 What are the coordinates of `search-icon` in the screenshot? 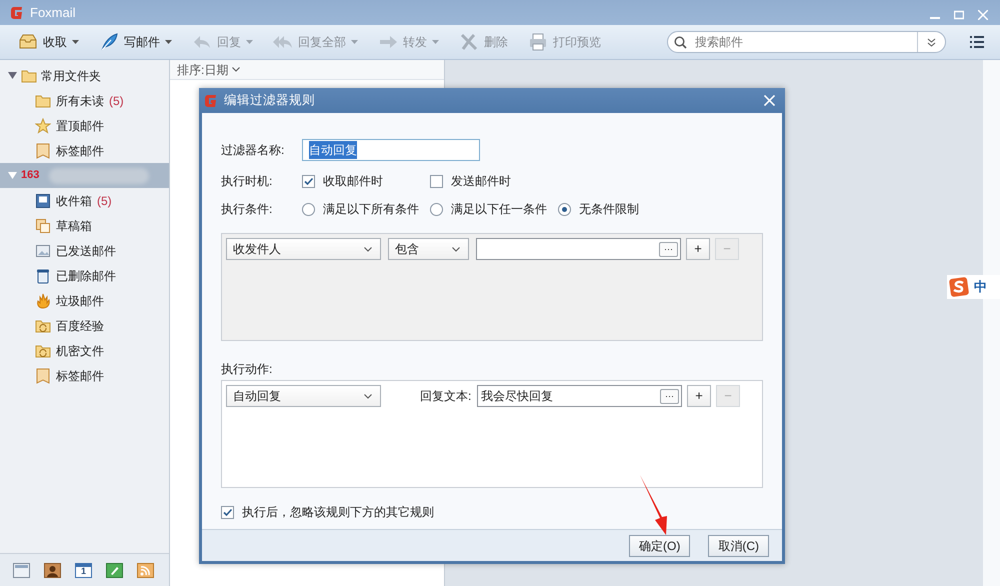 It's located at (680, 42).